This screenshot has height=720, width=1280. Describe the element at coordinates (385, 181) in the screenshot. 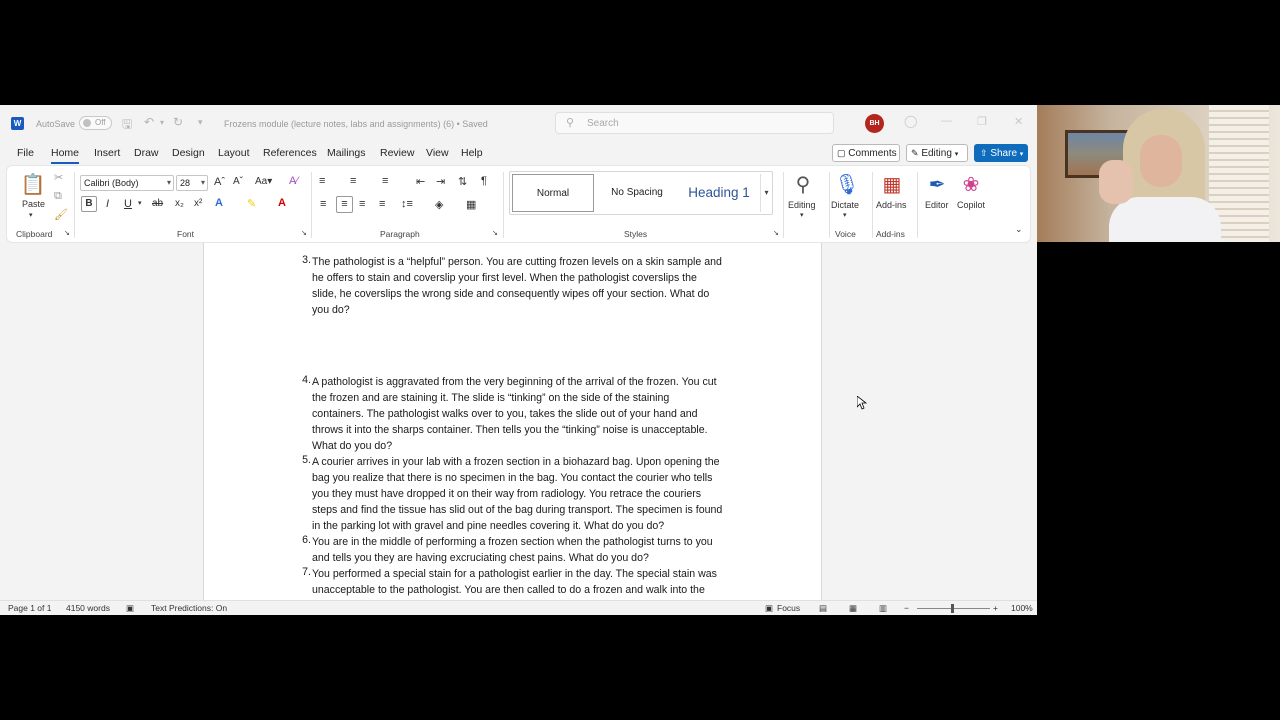

I see `multilevel-list-icon: ≡` at that location.